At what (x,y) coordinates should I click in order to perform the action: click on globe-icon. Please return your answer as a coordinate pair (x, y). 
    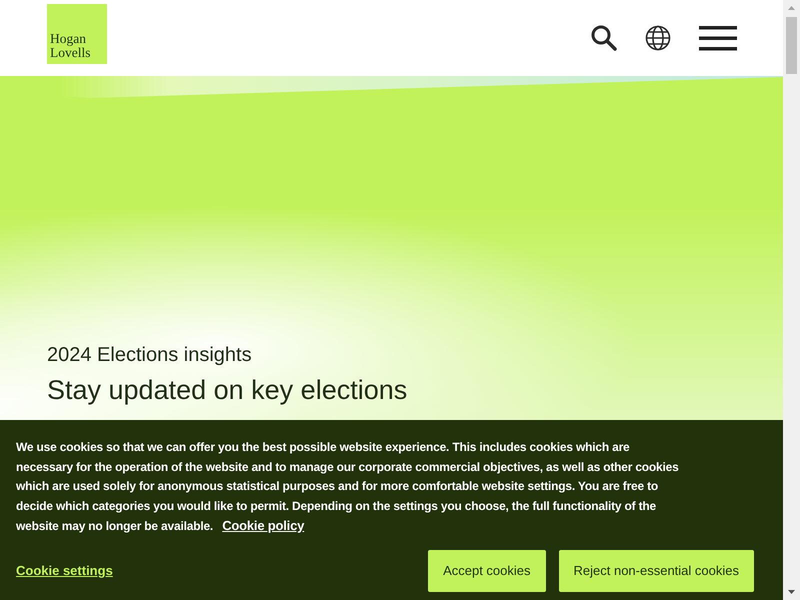
    Looking at the image, I should click on (658, 38).